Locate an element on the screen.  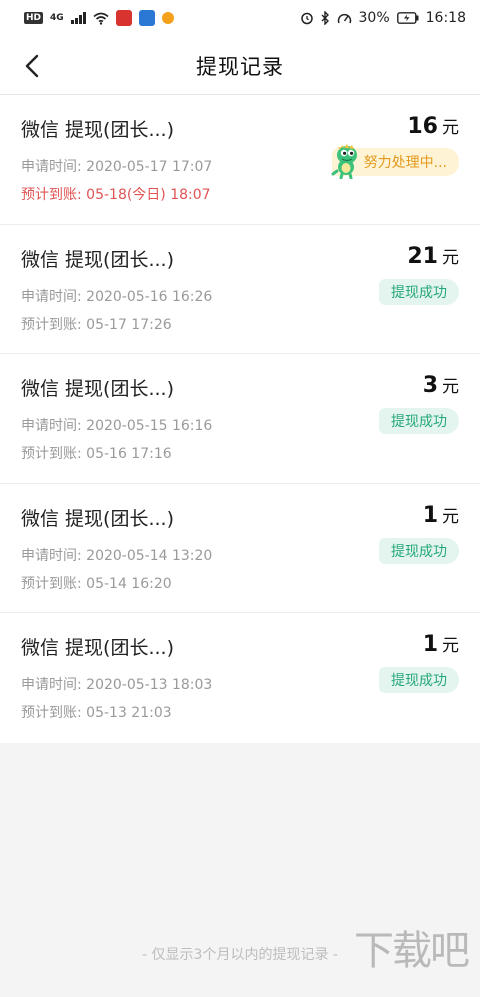
network-type: 4G is located at coordinates (57, 18).